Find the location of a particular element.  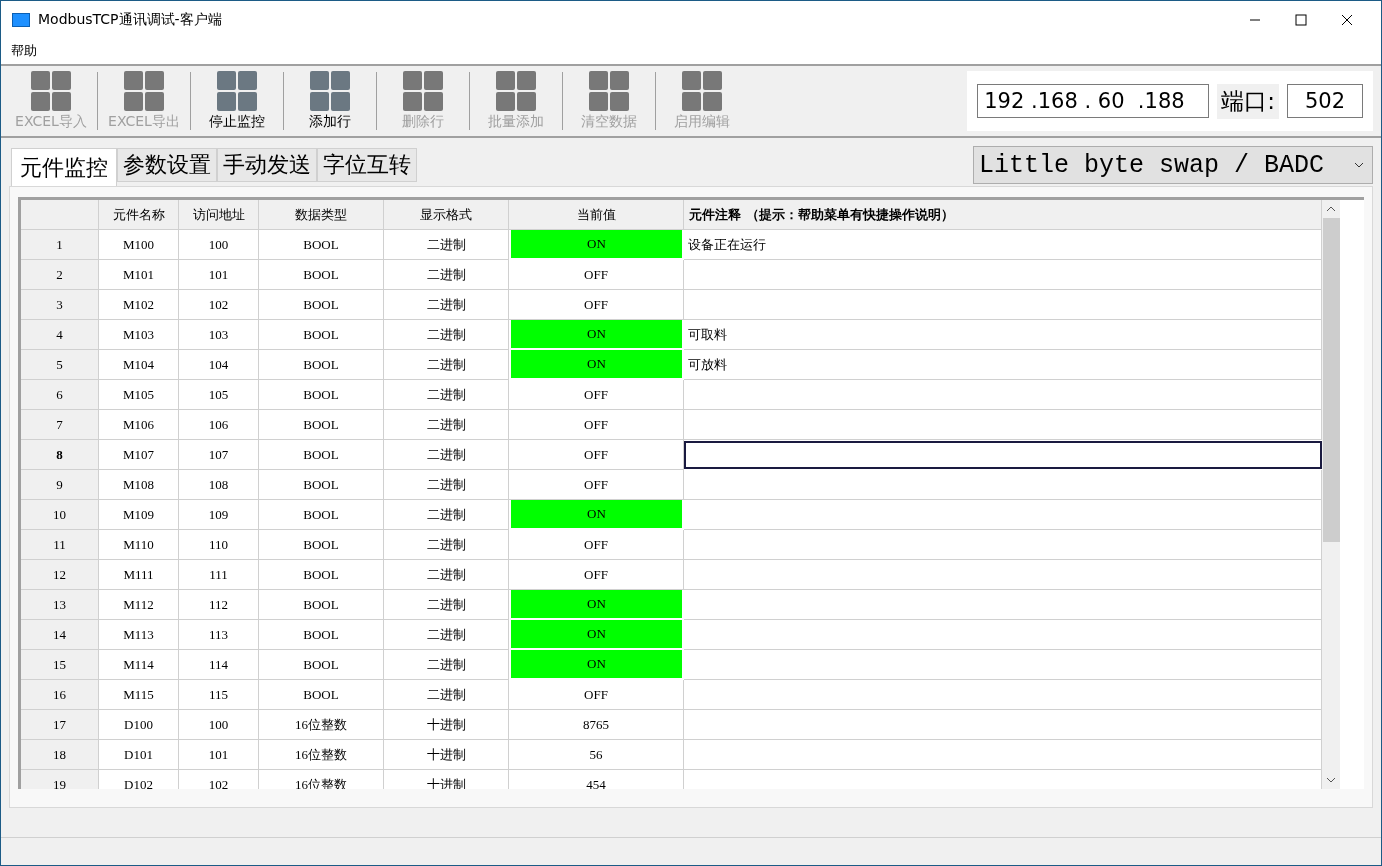

tab: 参数设置 is located at coordinates (167, 165).